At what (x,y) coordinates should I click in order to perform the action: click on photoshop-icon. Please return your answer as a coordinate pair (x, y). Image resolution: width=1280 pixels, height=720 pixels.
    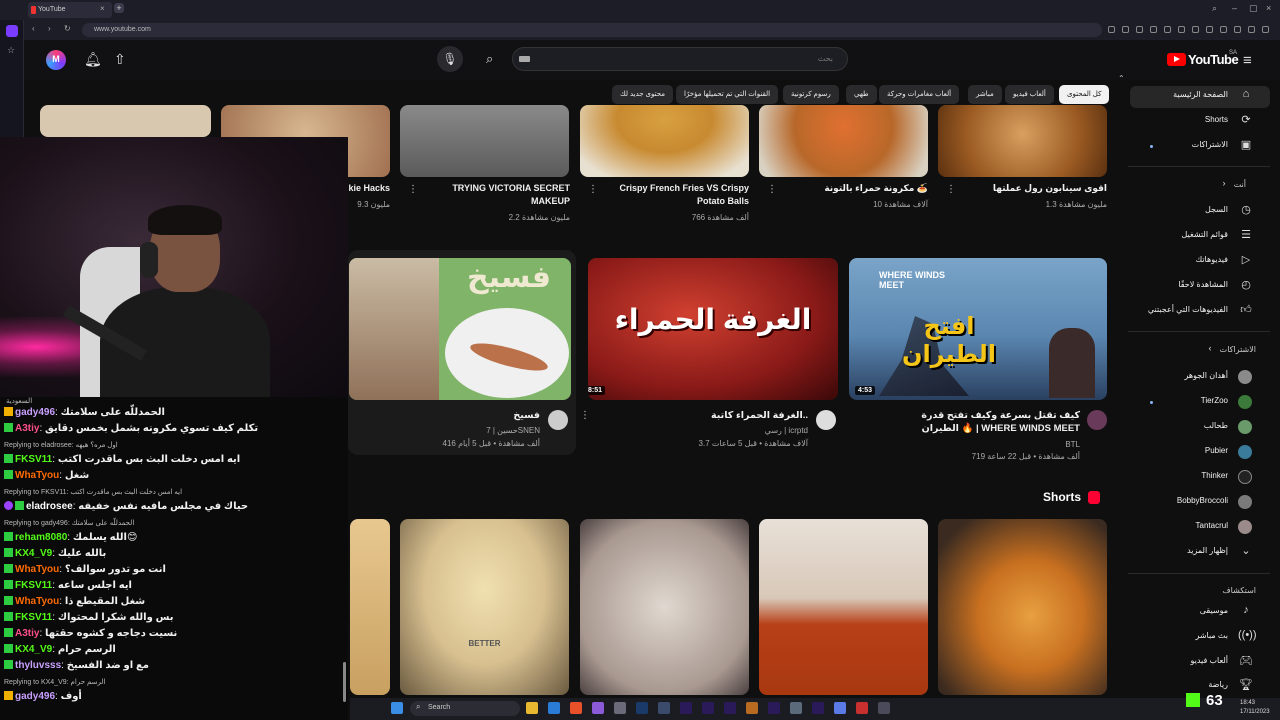
    Looking at the image, I should click on (642, 708).